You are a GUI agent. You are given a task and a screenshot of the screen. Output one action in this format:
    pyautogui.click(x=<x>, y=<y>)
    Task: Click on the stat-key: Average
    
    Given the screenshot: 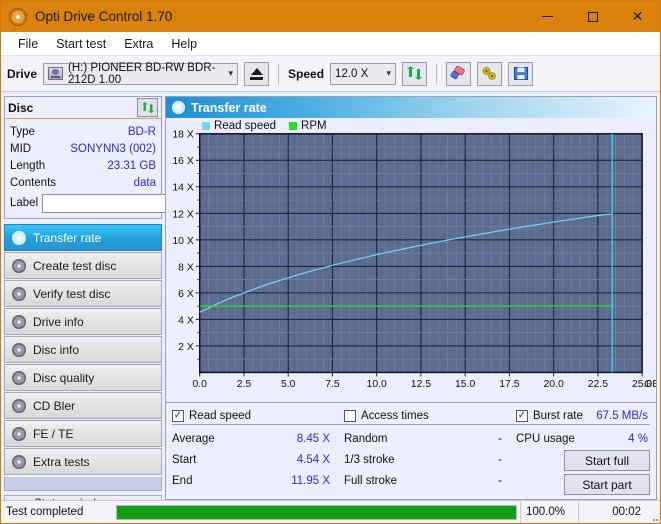 What is the action you would take?
    pyautogui.click(x=193, y=438)
    